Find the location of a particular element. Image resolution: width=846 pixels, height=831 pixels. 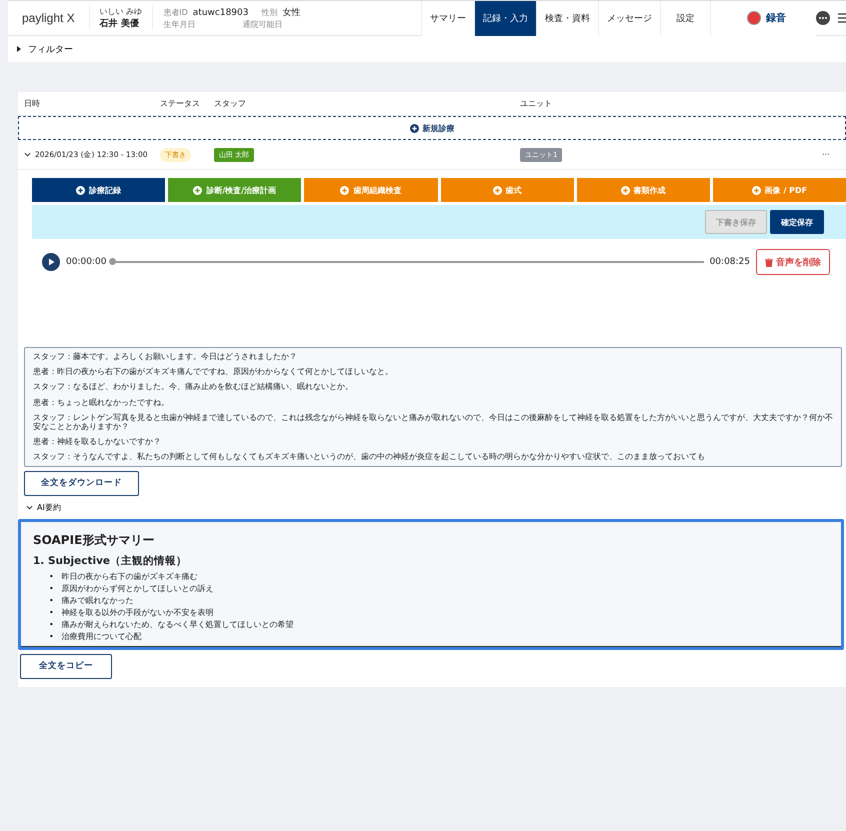

logo: paylight X is located at coordinates (48, 18).